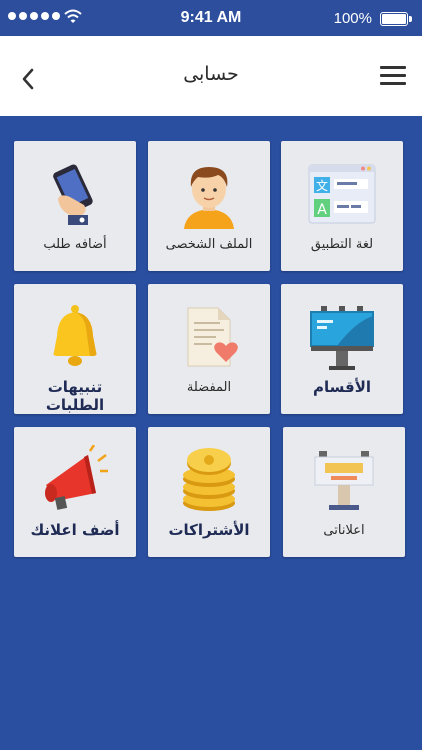 The height and width of the screenshot is (750, 422). What do you see at coordinates (209, 244) in the screenshot?
I see `tile-label: الملف الشخصى` at bounding box center [209, 244].